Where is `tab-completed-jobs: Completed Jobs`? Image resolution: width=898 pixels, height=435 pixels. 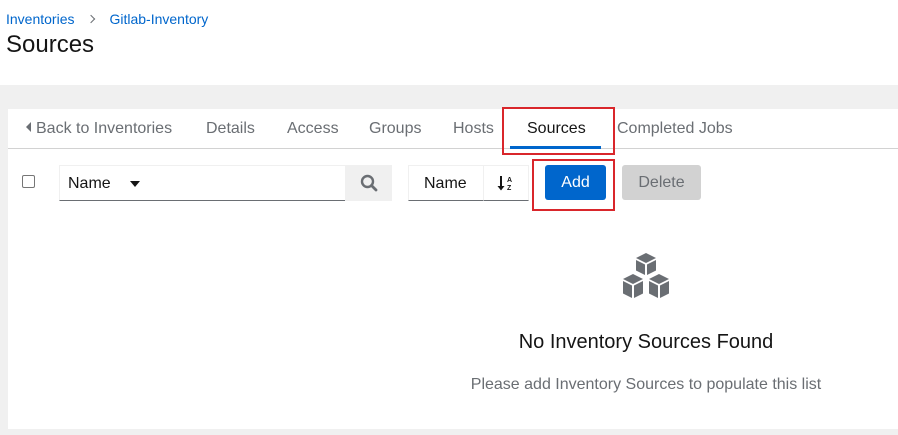
tab-completed-jobs: Completed Jobs is located at coordinates (675, 129).